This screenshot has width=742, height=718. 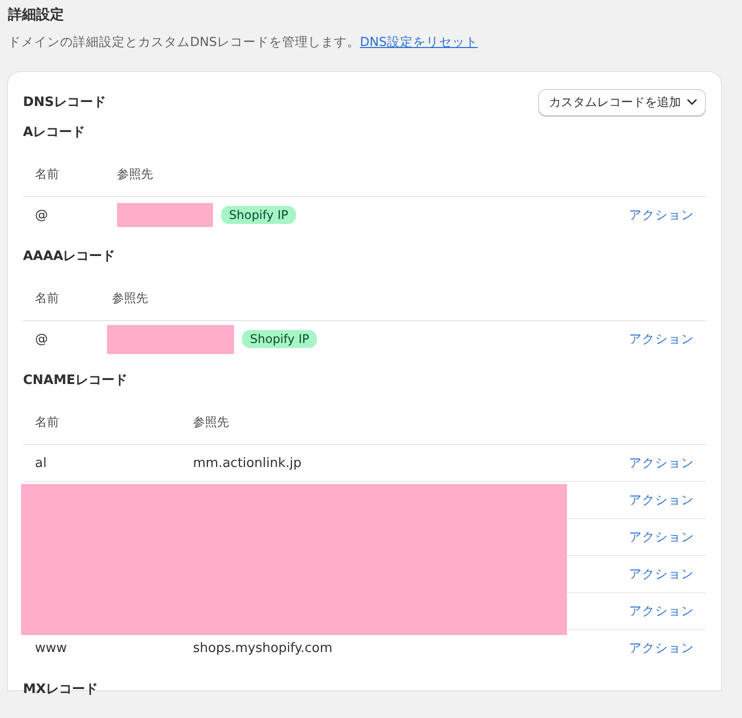 I want to click on section-title: MXレコード, so click(x=60, y=690).